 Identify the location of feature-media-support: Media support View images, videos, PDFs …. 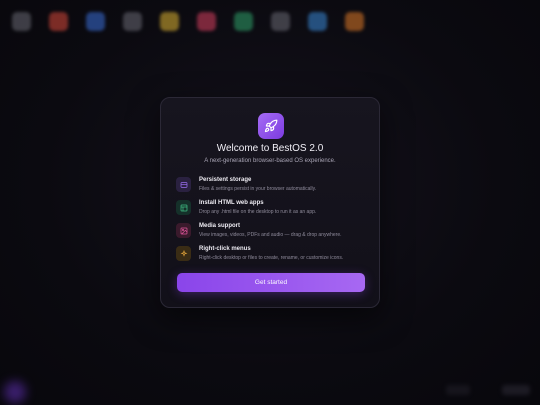
(273, 233).